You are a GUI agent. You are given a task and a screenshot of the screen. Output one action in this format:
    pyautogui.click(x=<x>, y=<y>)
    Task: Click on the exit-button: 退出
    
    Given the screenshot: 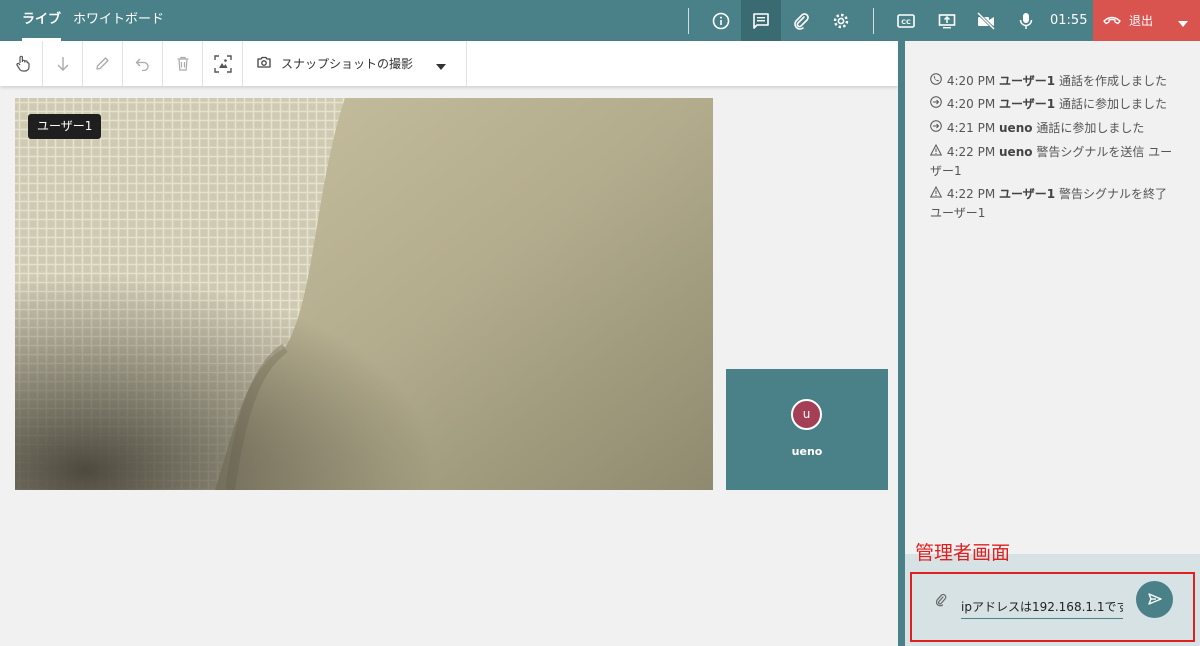 What is the action you would take?
    pyautogui.click(x=1146, y=20)
    